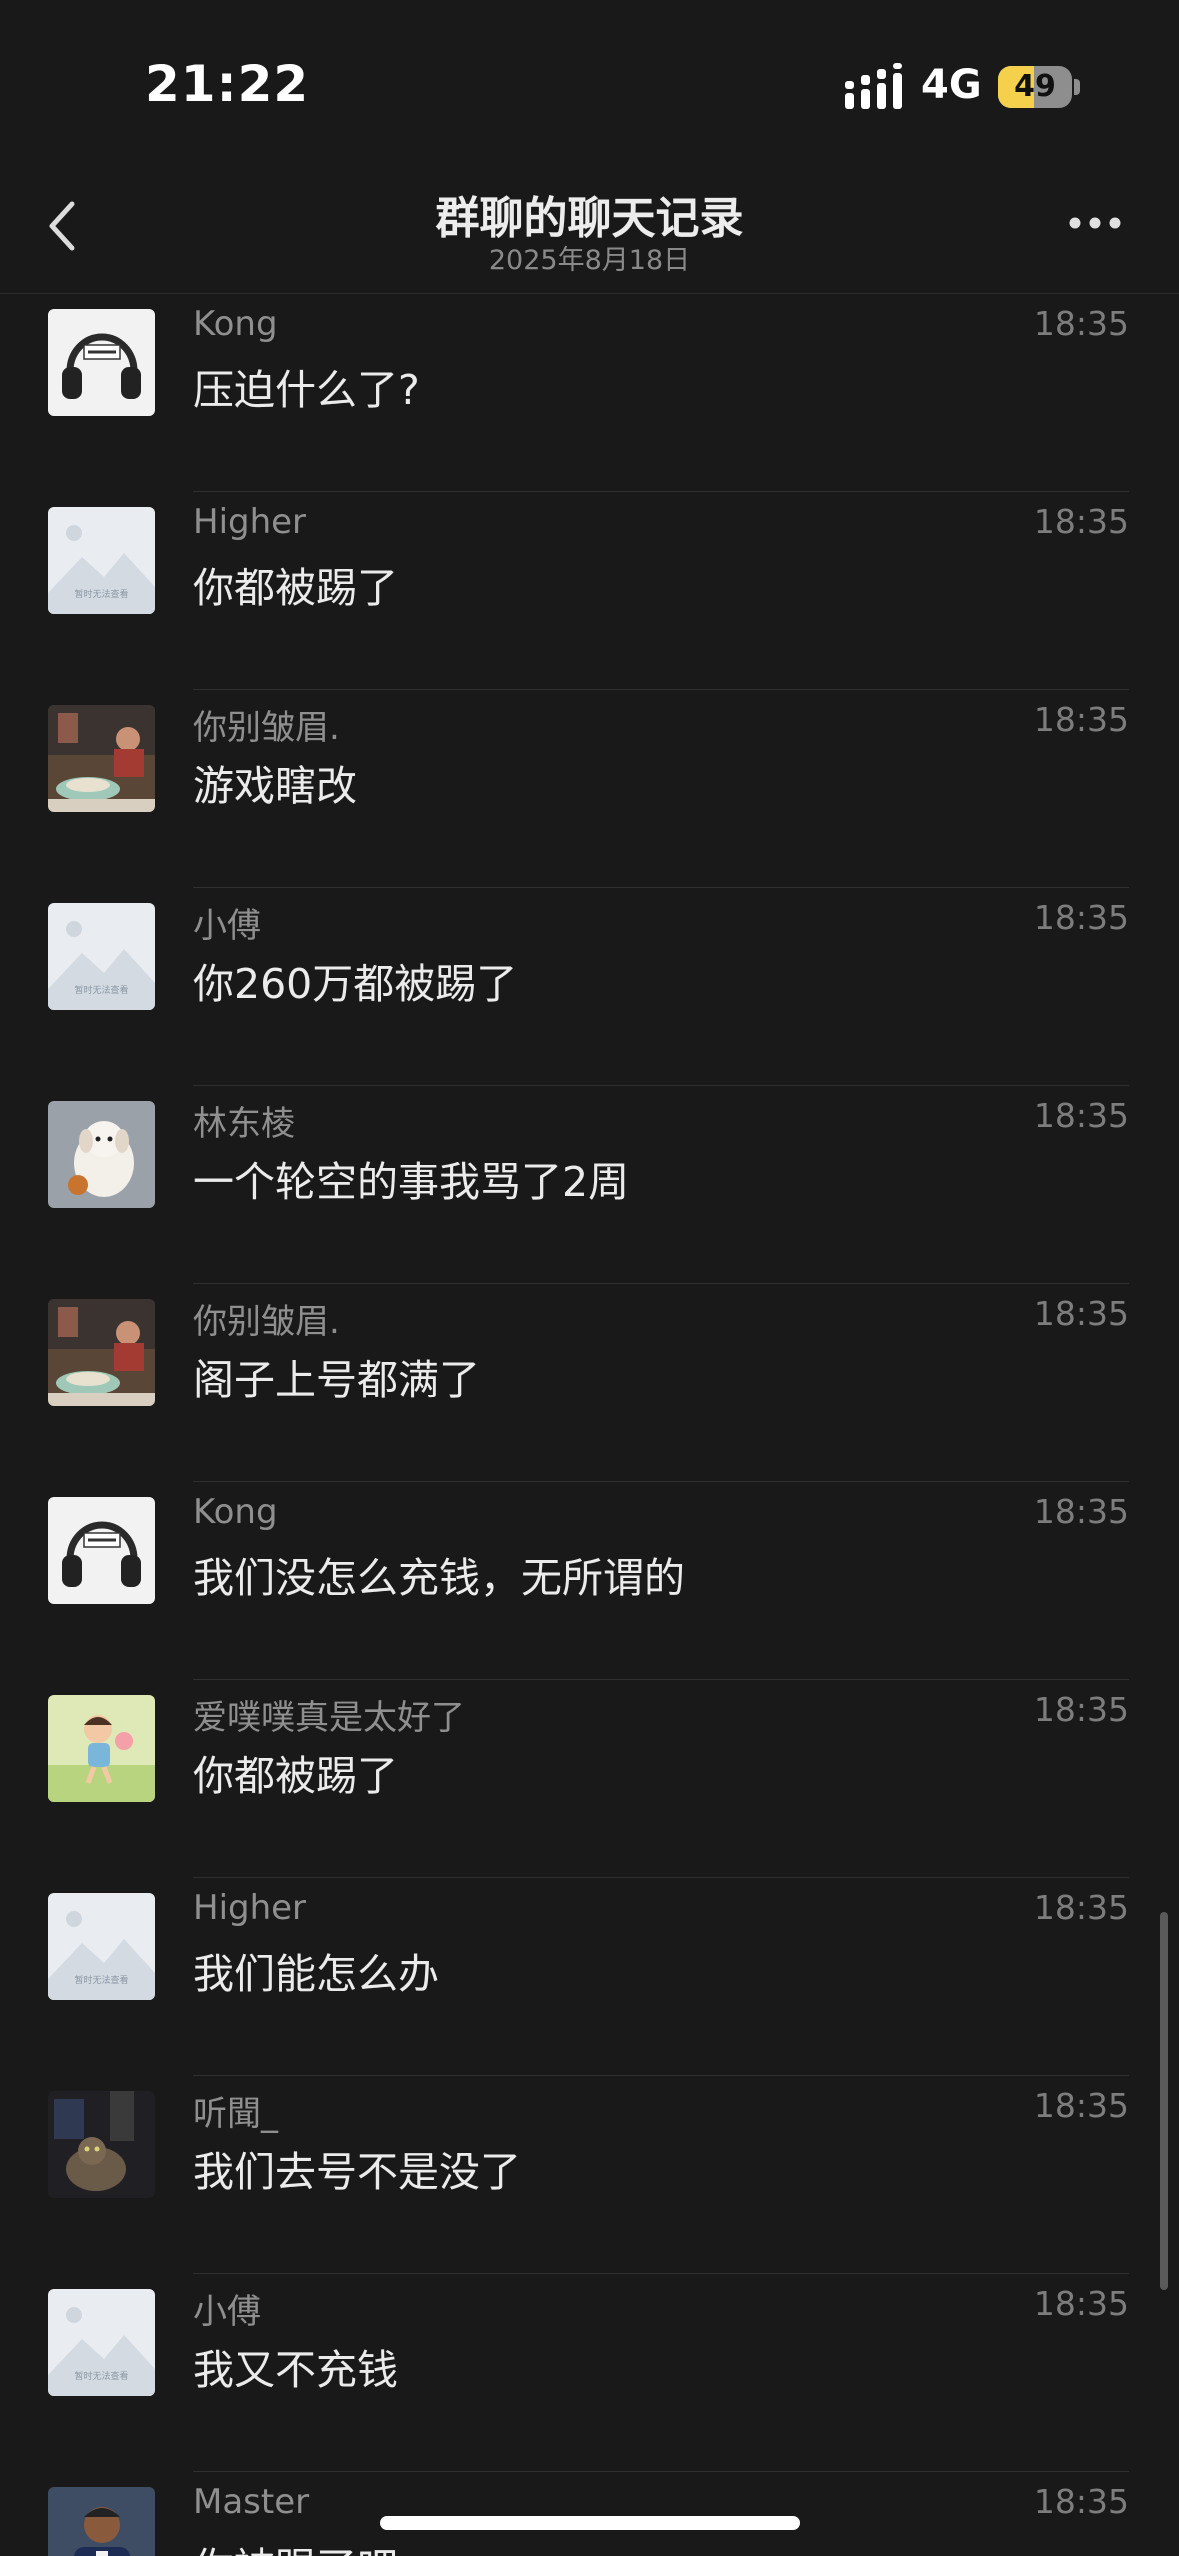  Describe the element at coordinates (1077, 87) in the screenshot. I see `battery-tip` at that location.